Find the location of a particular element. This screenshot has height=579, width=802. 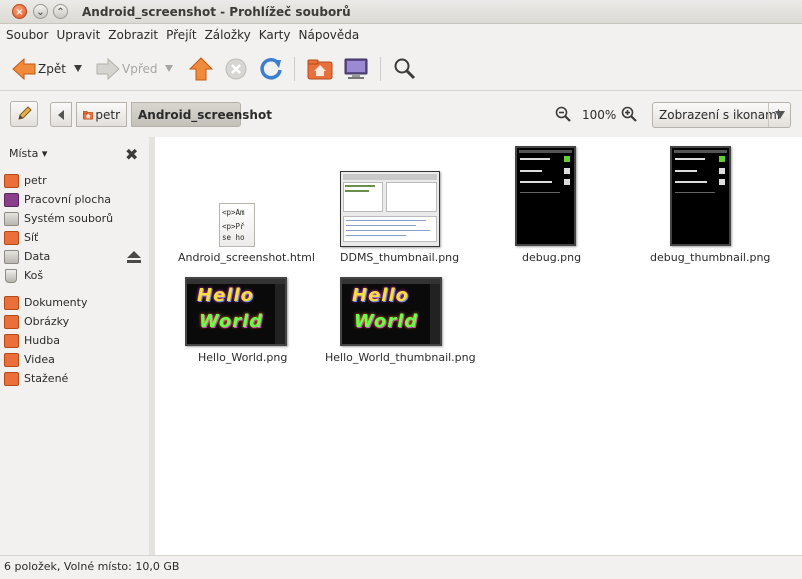

sidebar-item-documents: Dokumenty is located at coordinates (74, 302).